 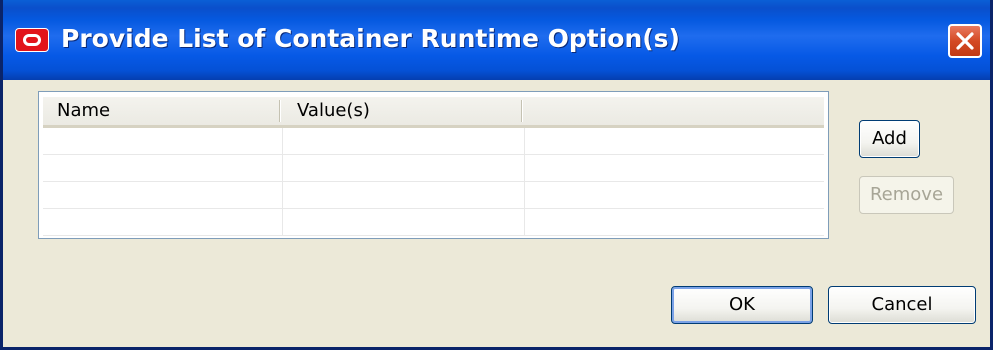 I want to click on close-button, so click(x=965, y=41).